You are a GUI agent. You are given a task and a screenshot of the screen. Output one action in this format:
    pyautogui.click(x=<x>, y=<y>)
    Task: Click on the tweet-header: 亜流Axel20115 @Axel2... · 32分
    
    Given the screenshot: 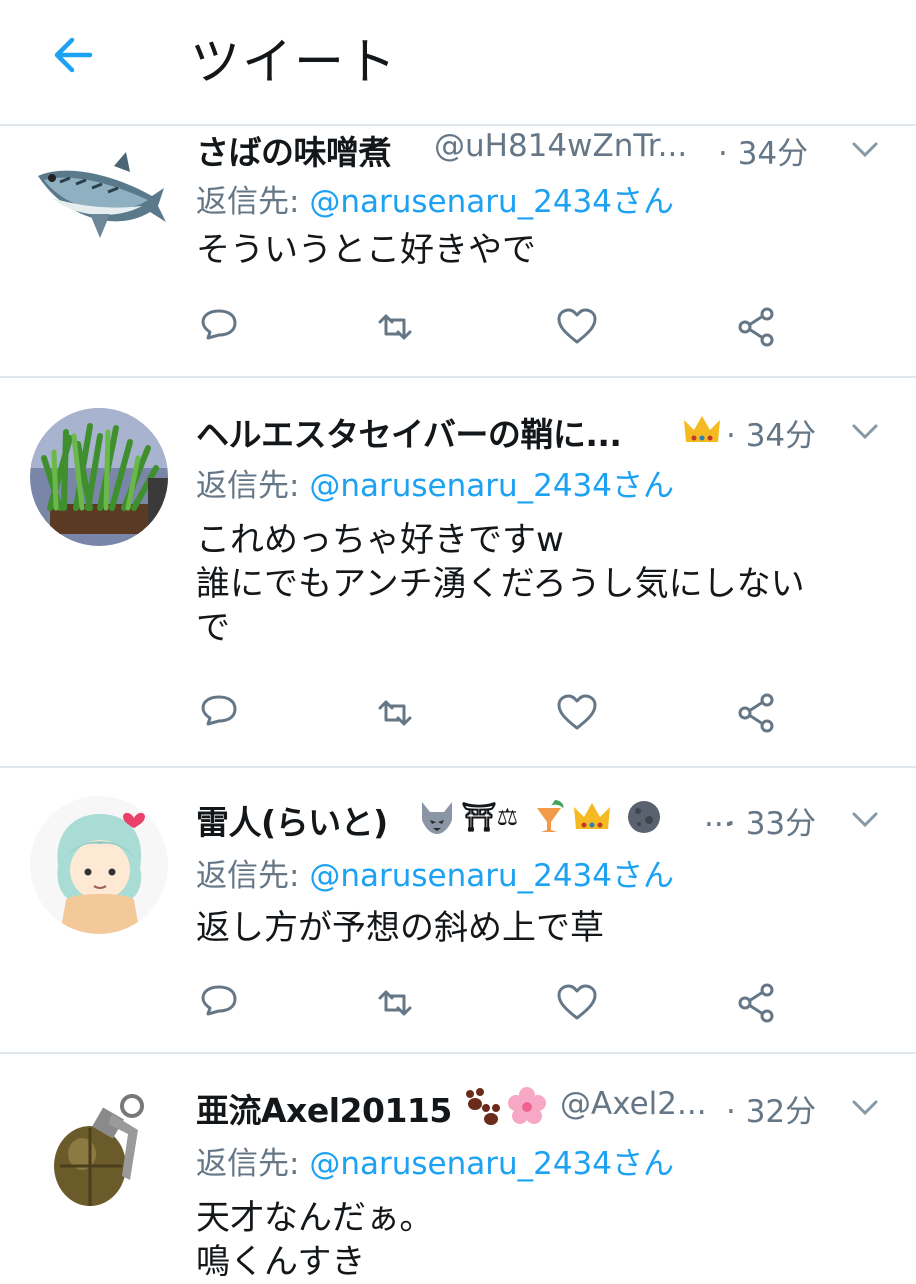 What is the action you would take?
    pyautogui.click(x=541, y=1109)
    